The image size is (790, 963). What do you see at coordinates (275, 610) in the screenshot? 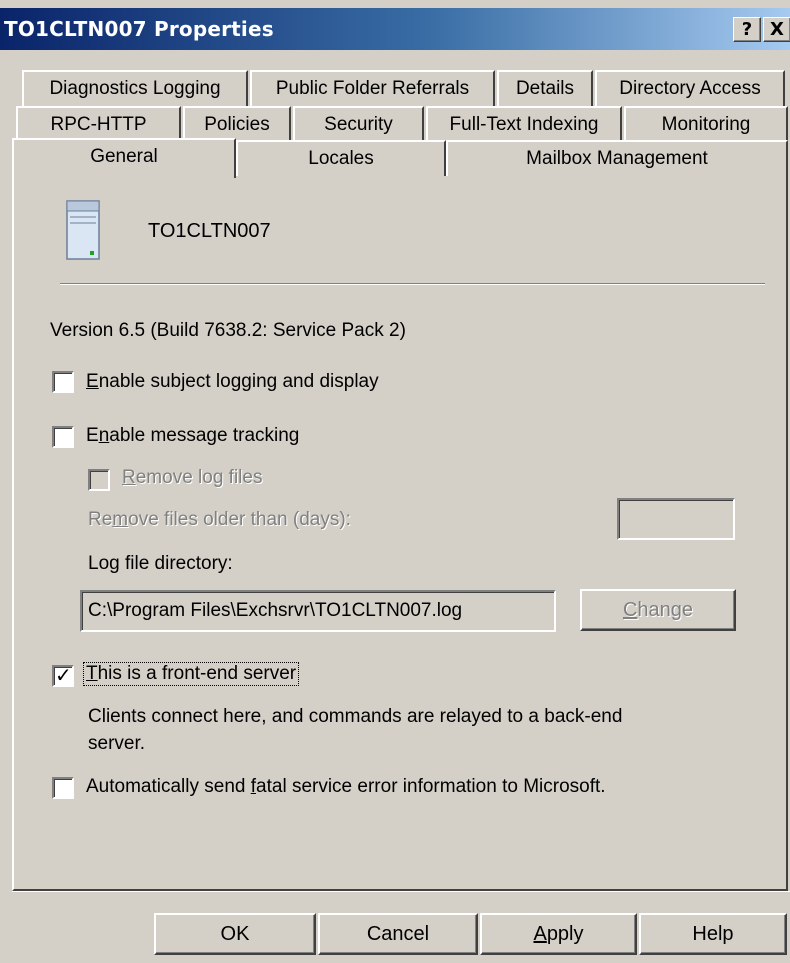
I see `log-dir-value: C:\Program Files\Exchsrvr\TO1CLTN007.log` at bounding box center [275, 610].